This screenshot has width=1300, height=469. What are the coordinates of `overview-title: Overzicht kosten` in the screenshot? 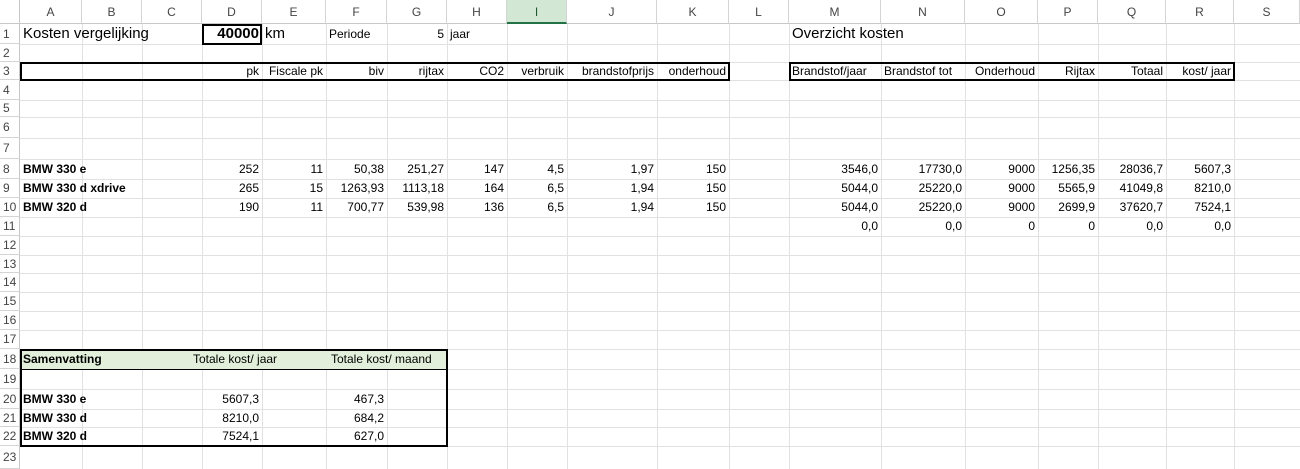 It's located at (989, 34).